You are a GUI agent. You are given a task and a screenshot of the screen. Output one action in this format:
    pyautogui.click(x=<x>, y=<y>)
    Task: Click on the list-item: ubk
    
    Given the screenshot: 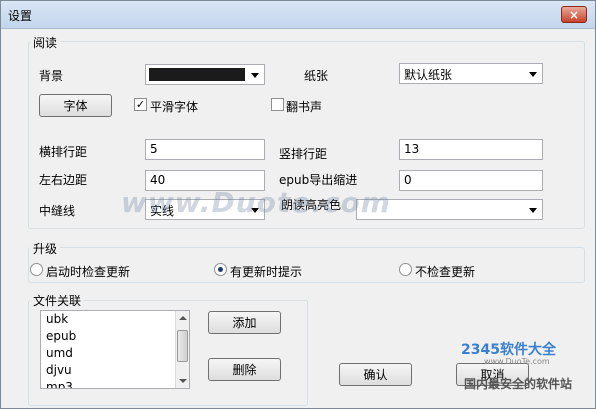 What is the action you would take?
    pyautogui.click(x=115, y=319)
    